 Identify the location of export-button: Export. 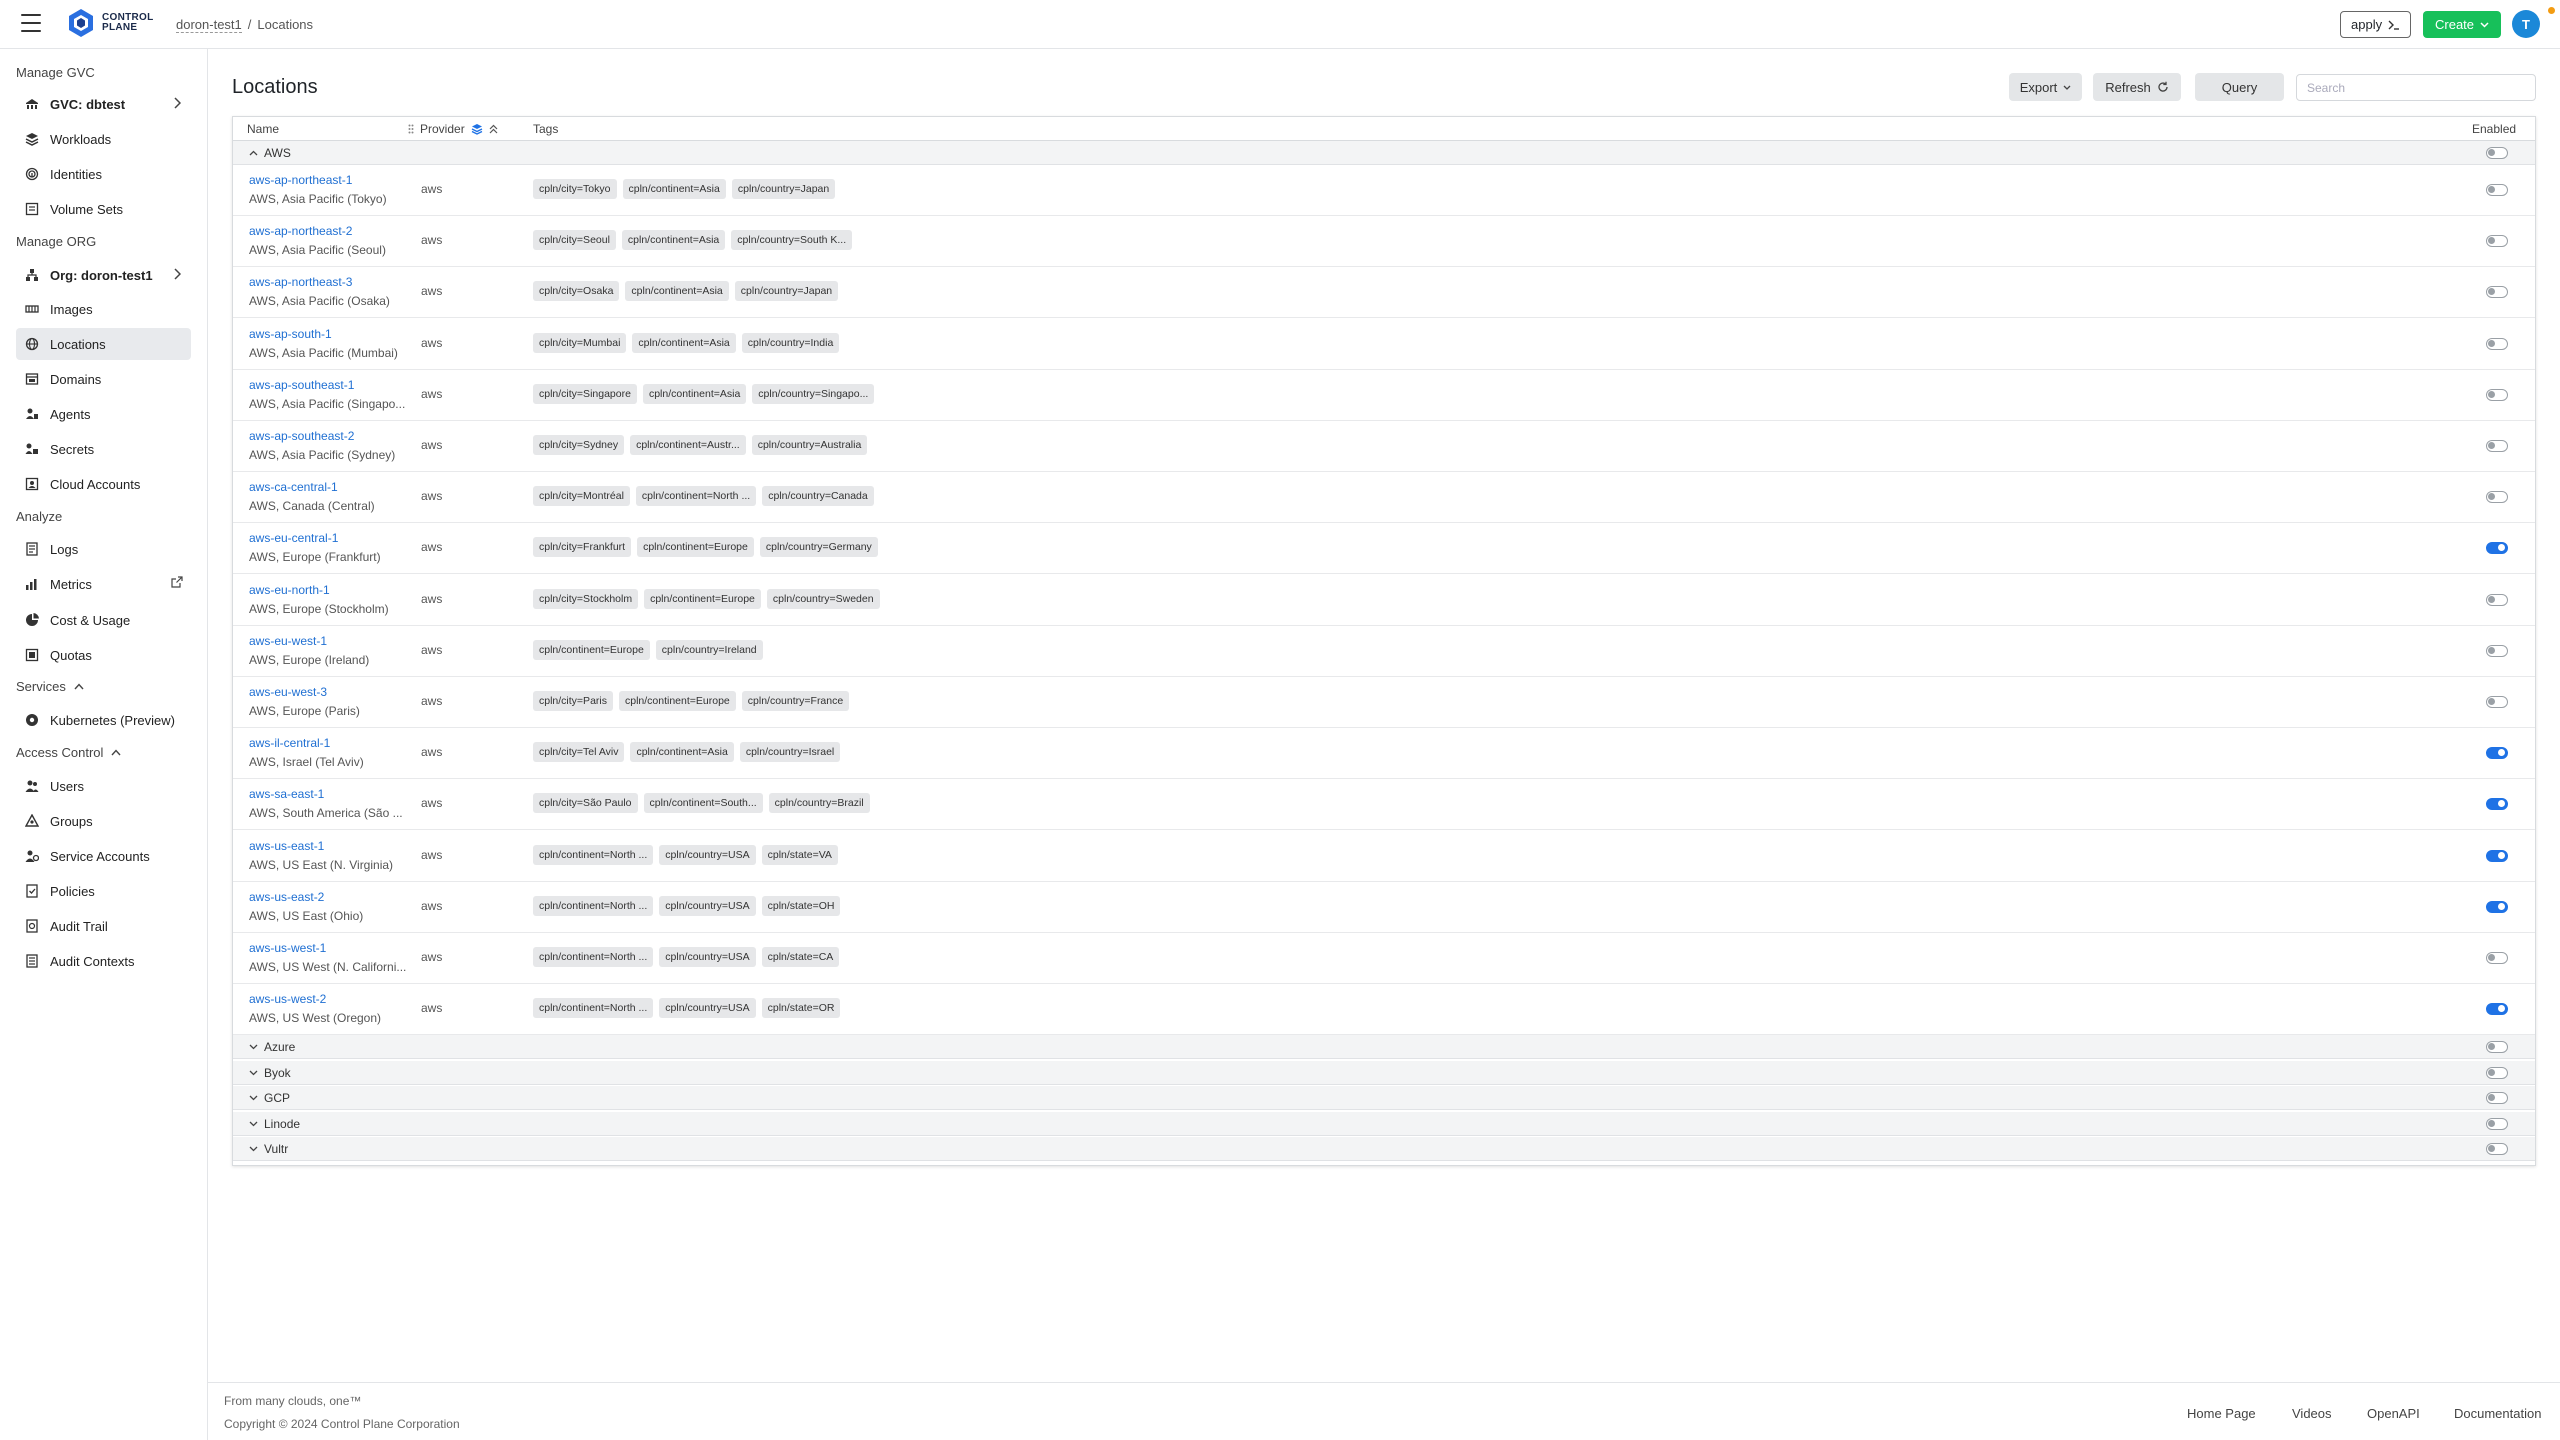
(2045, 87).